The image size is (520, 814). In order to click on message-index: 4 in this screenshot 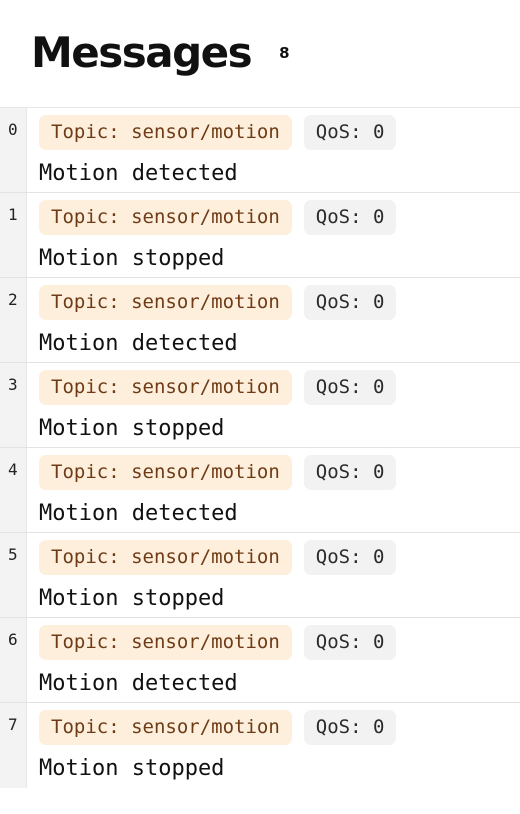, I will do `click(13, 469)`.